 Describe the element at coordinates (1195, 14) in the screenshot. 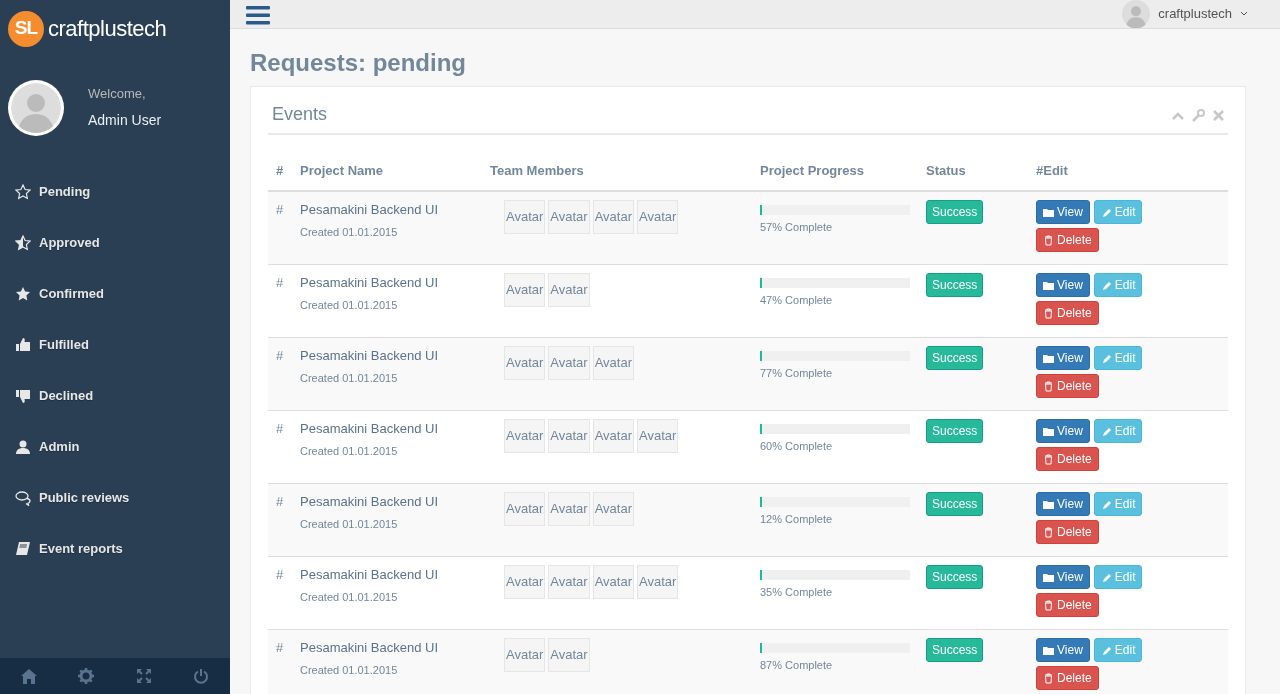

I see `user-menu: craftplustech` at that location.